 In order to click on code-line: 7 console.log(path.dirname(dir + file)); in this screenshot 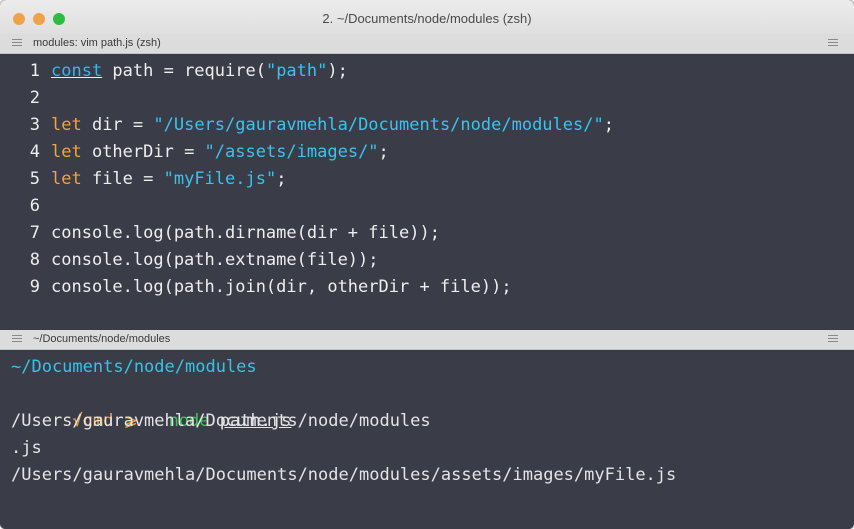, I will do `click(220, 233)`.